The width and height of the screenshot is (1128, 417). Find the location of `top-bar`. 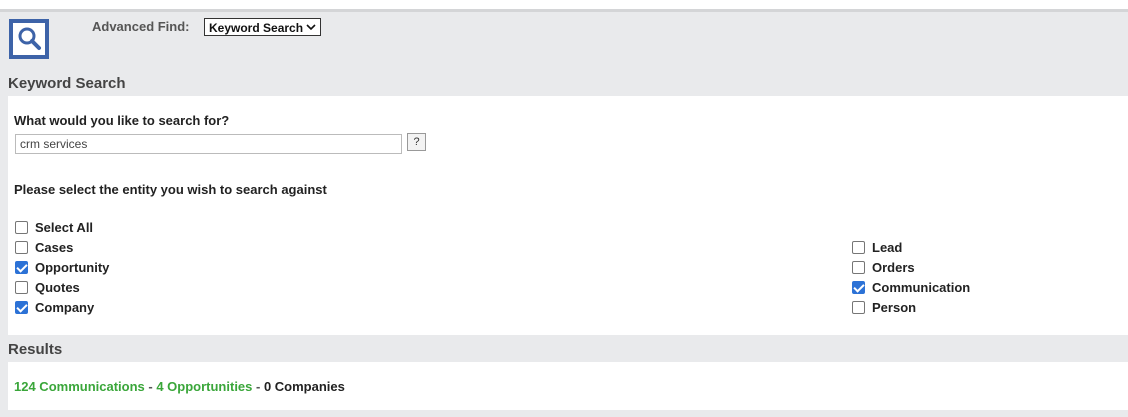

top-bar is located at coordinates (564, 4).